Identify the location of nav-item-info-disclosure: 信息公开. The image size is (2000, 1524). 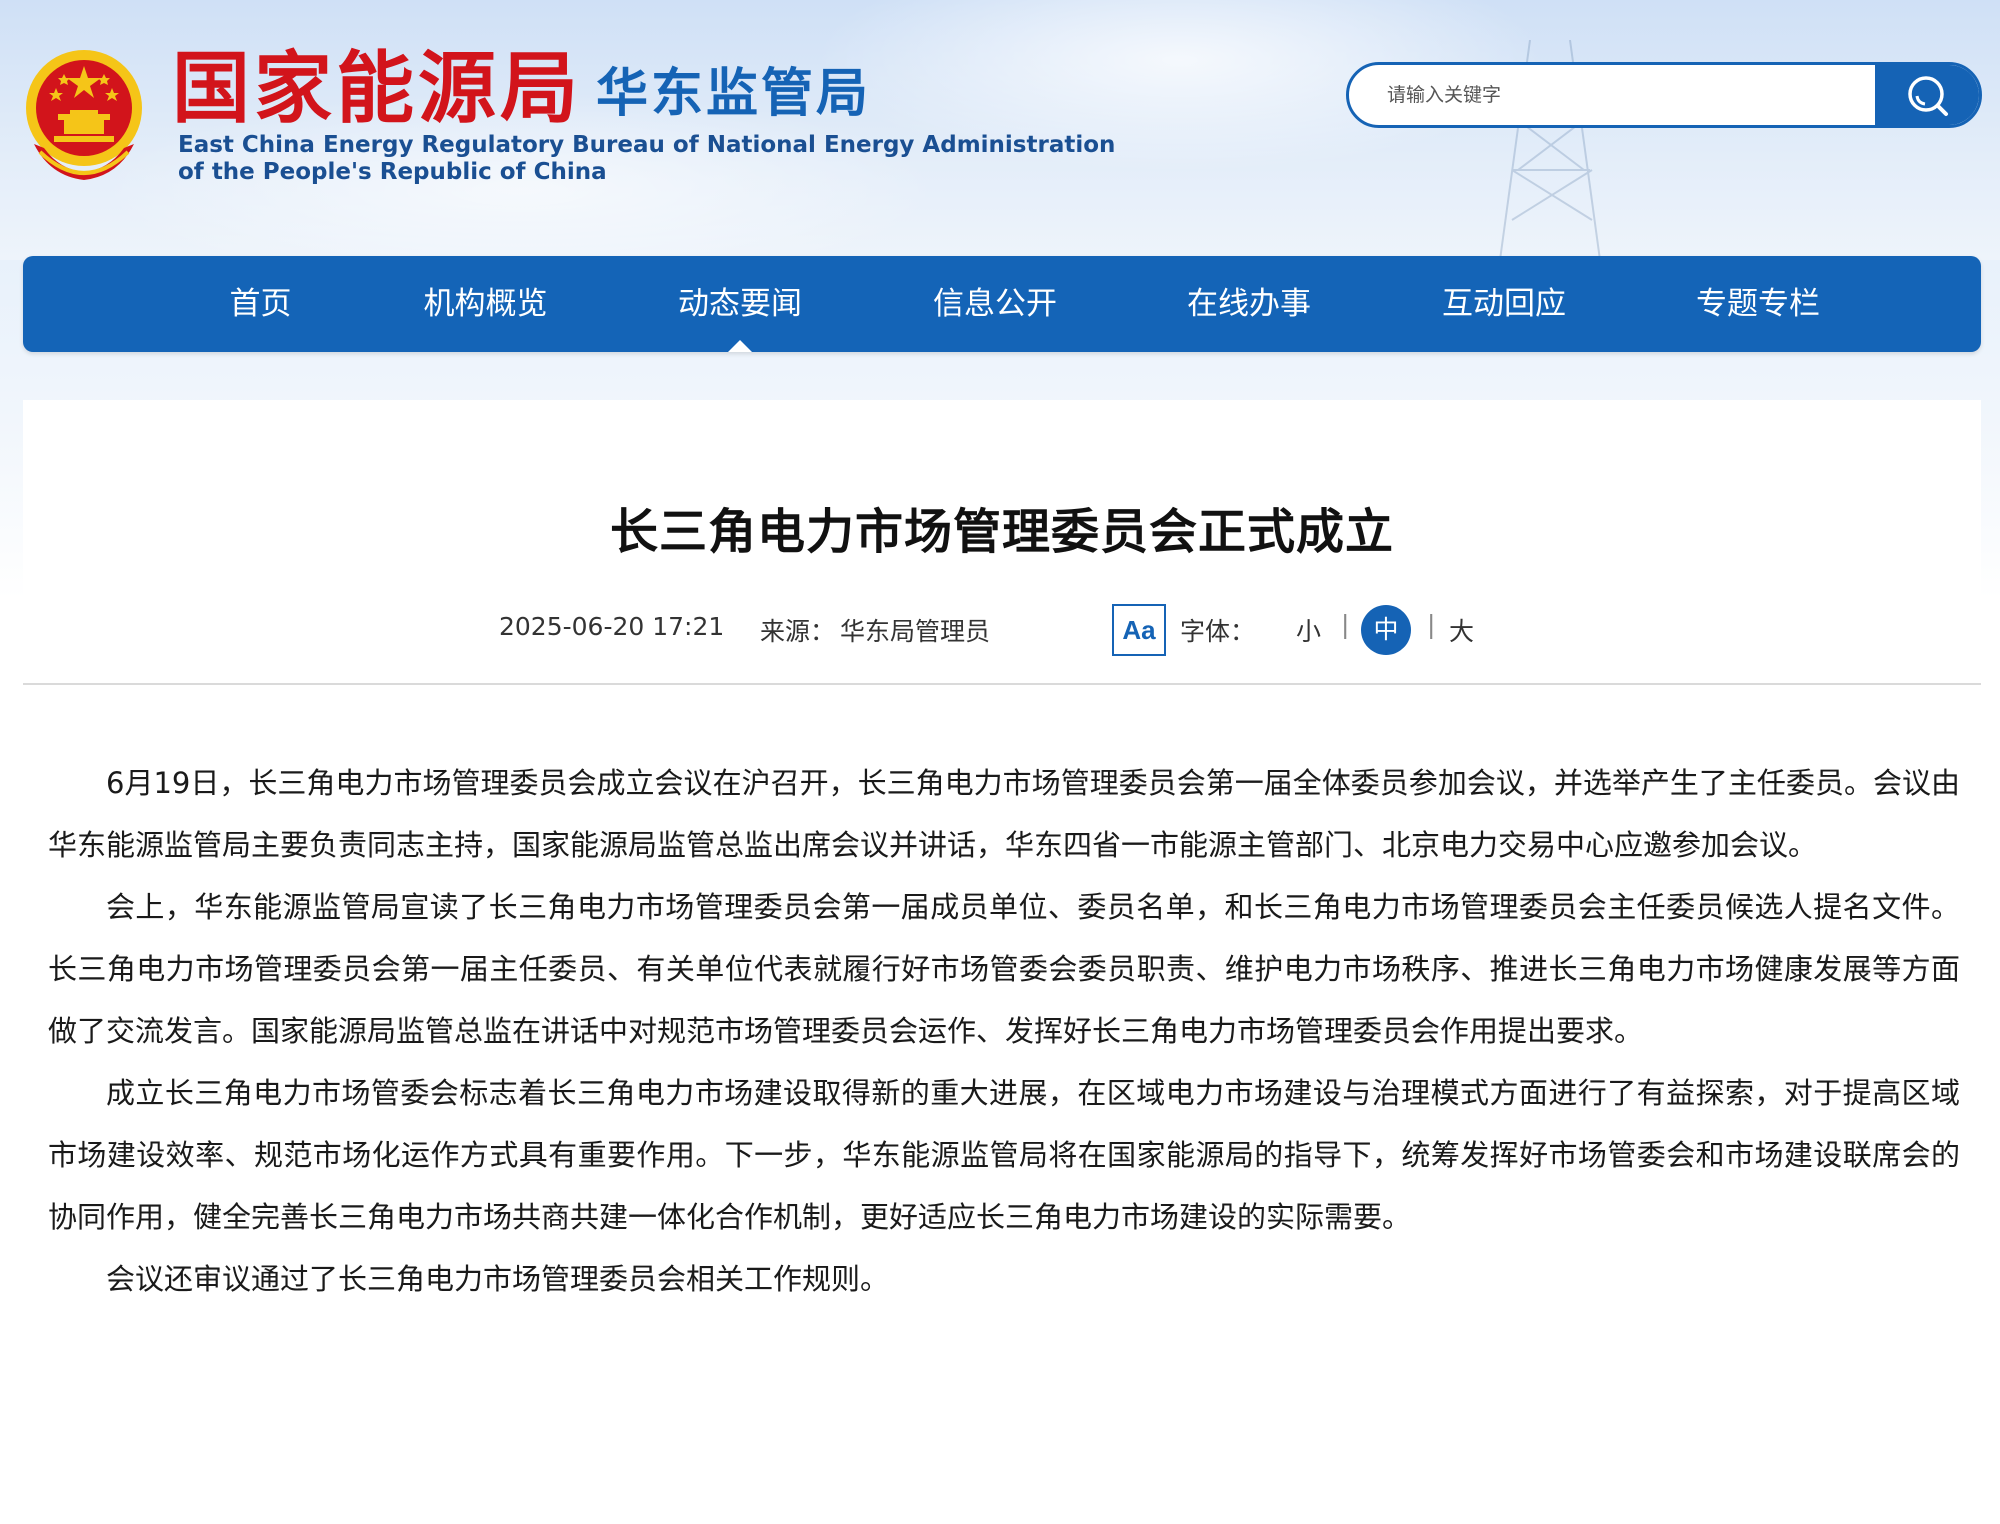
(995, 304).